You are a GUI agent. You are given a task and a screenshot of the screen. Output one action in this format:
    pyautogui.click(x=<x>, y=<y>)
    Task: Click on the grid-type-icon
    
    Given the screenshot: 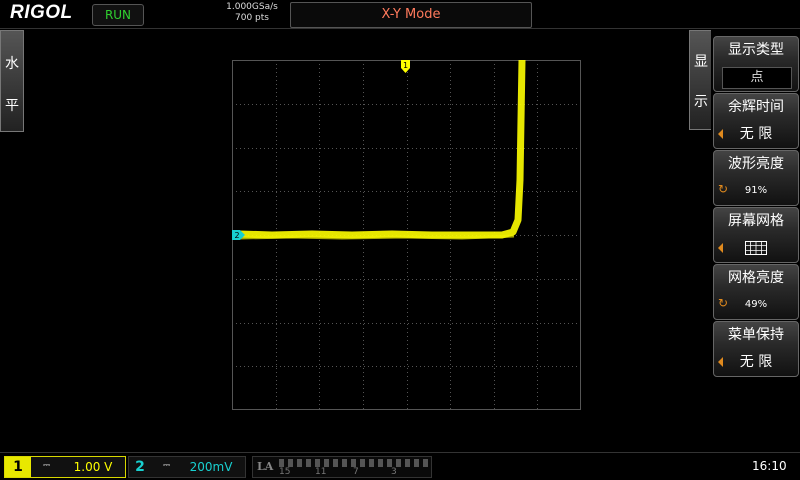 What is the action you would take?
    pyautogui.click(x=756, y=248)
    